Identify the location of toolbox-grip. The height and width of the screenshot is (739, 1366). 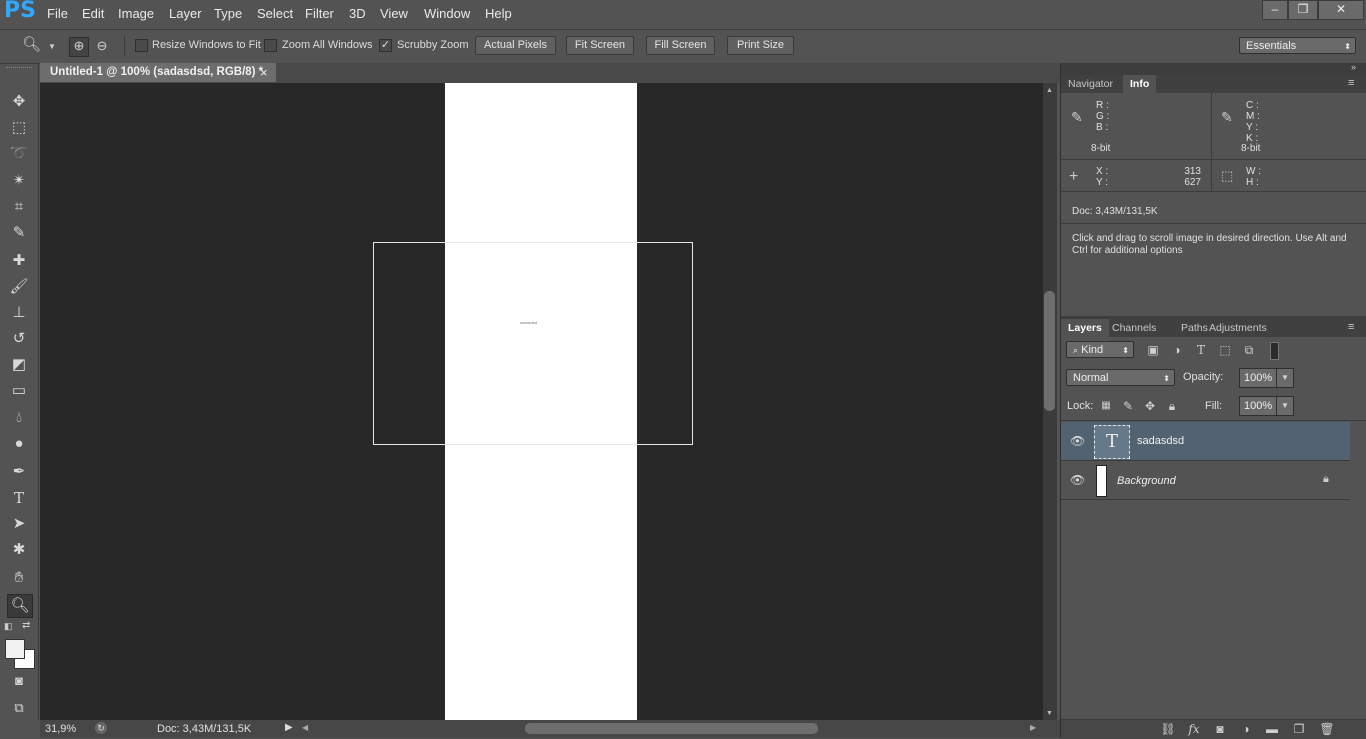
(19, 70).